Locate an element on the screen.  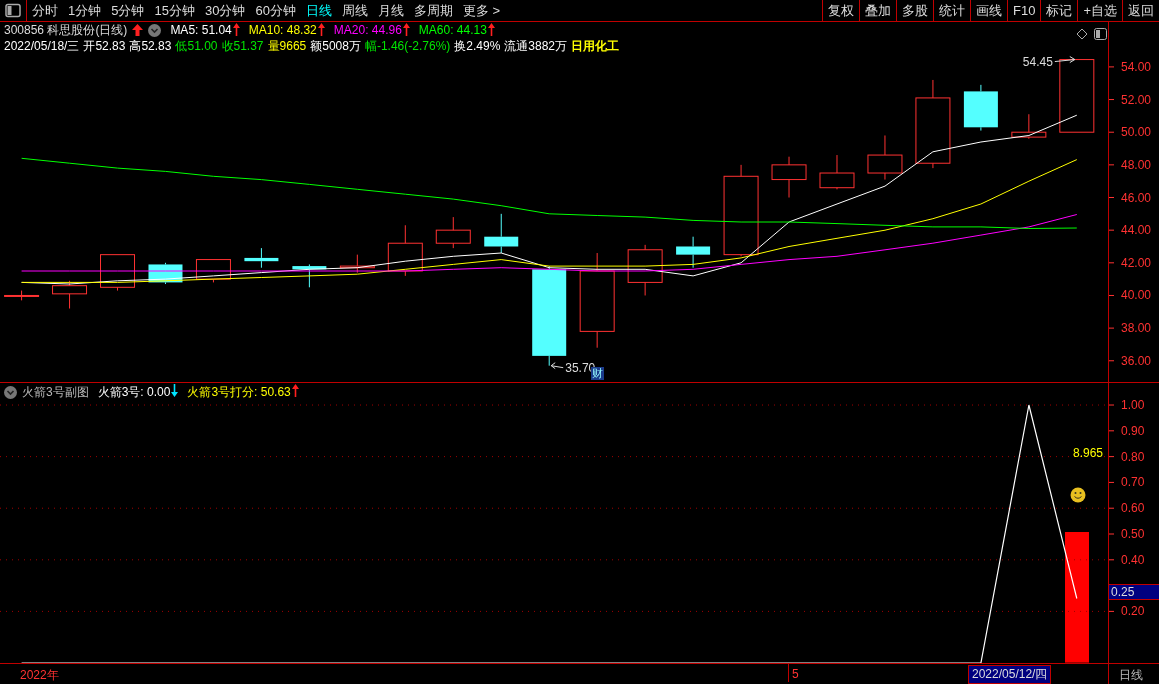
axis-label: 0.90 is located at coordinates (1133, 430).